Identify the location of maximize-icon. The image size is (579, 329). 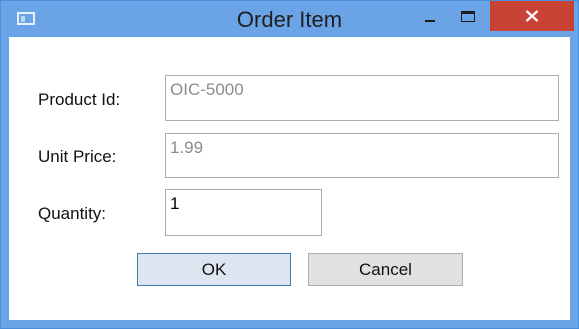
(468, 16).